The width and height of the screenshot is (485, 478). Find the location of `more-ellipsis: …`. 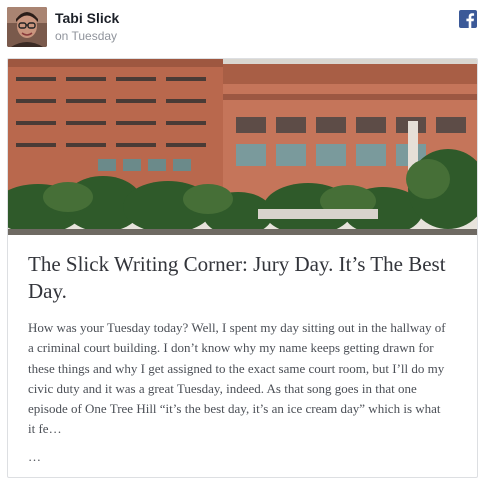

more-ellipsis: … is located at coordinates (34, 457).